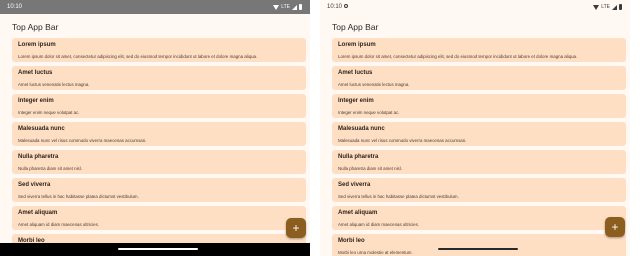 This screenshot has width=640, height=256. Describe the element at coordinates (351, 241) in the screenshot. I see `item-headline: Morbi leo` at that location.